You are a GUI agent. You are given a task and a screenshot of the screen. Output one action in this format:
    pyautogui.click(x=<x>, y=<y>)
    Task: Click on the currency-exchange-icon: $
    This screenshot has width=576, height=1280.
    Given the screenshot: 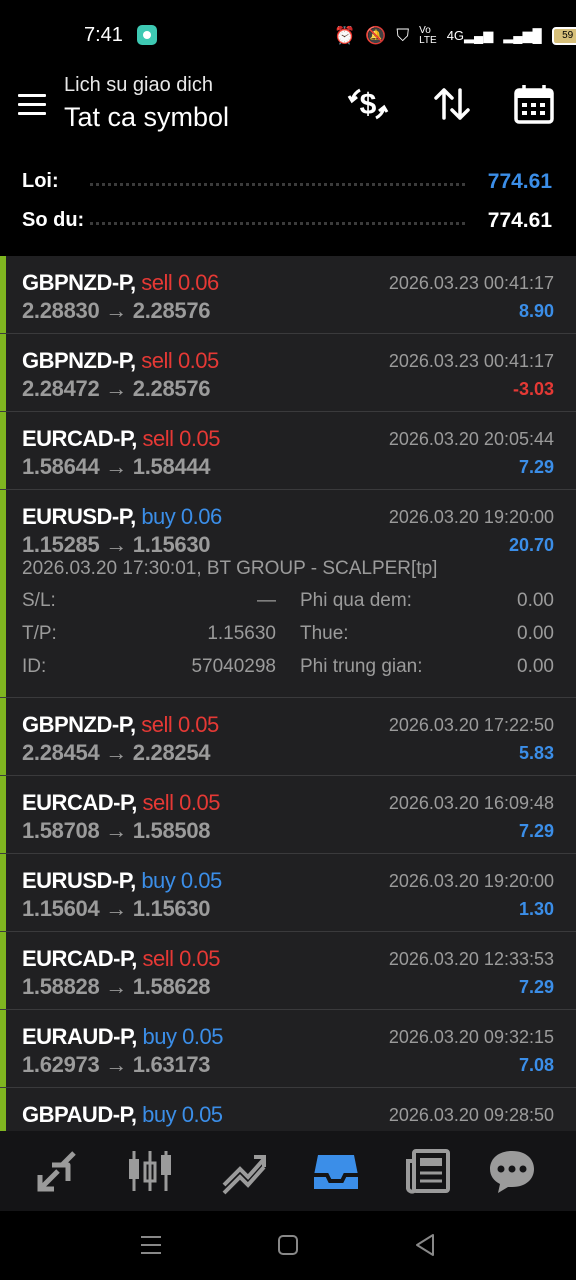 What is the action you would take?
    pyautogui.click(x=368, y=104)
    